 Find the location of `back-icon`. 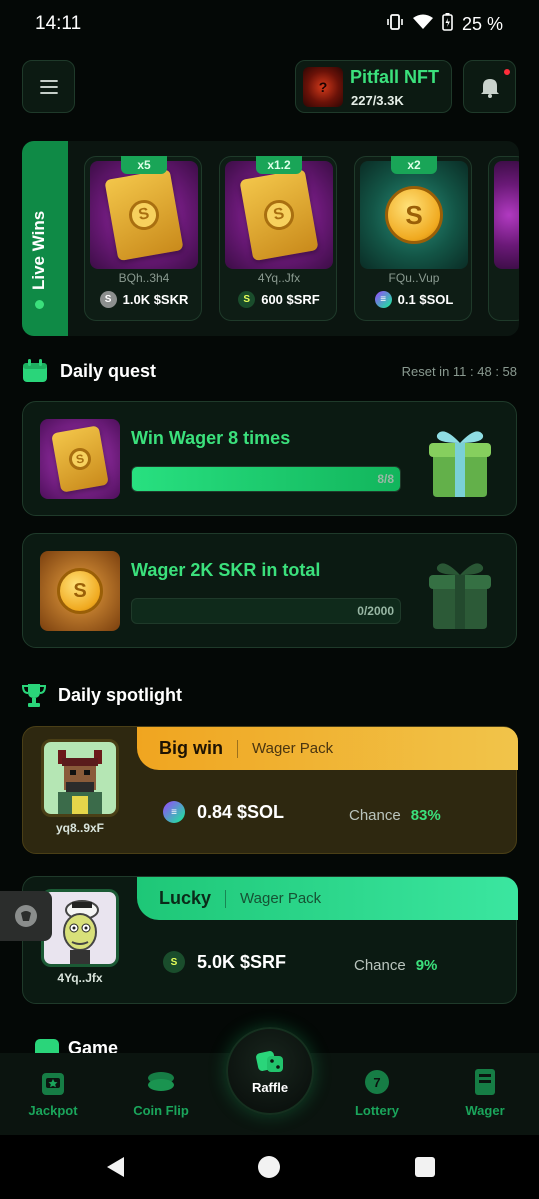

back-icon is located at coordinates (115, 1167).